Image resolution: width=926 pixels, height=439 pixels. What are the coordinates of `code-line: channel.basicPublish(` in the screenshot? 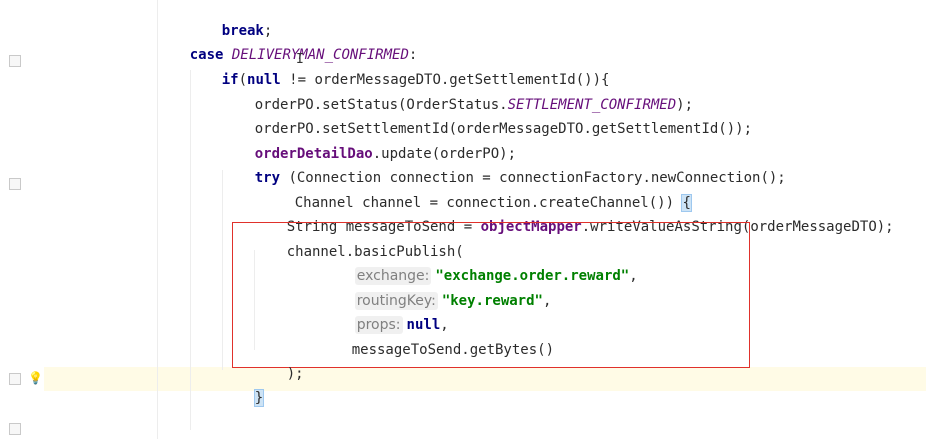 It's located at (358, 242).